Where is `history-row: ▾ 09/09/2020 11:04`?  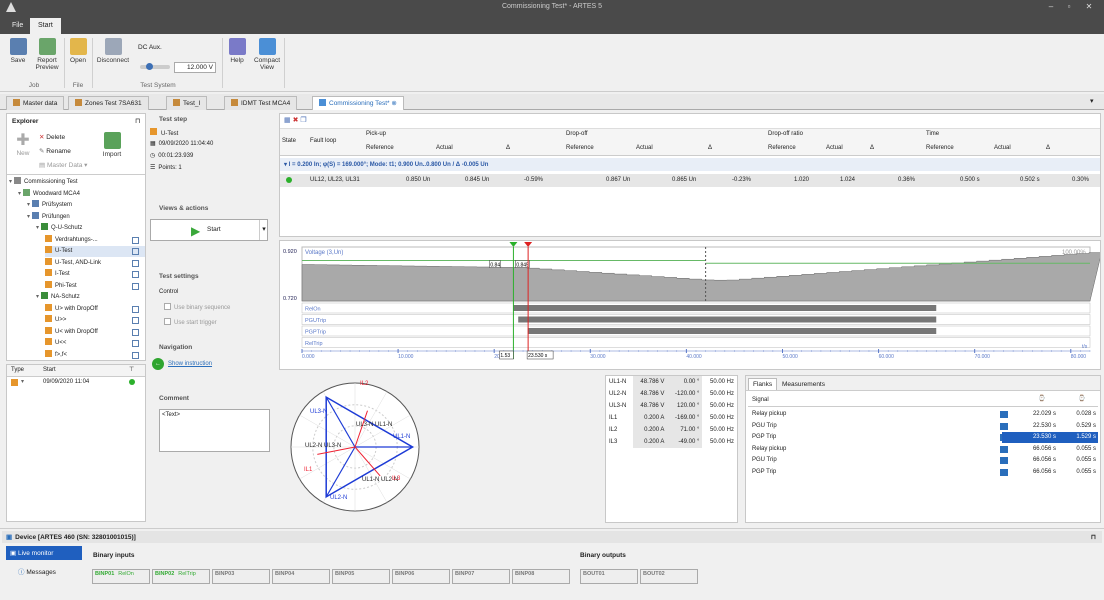
history-row: ▾ 09/09/2020 11:04 is located at coordinates (76, 383).